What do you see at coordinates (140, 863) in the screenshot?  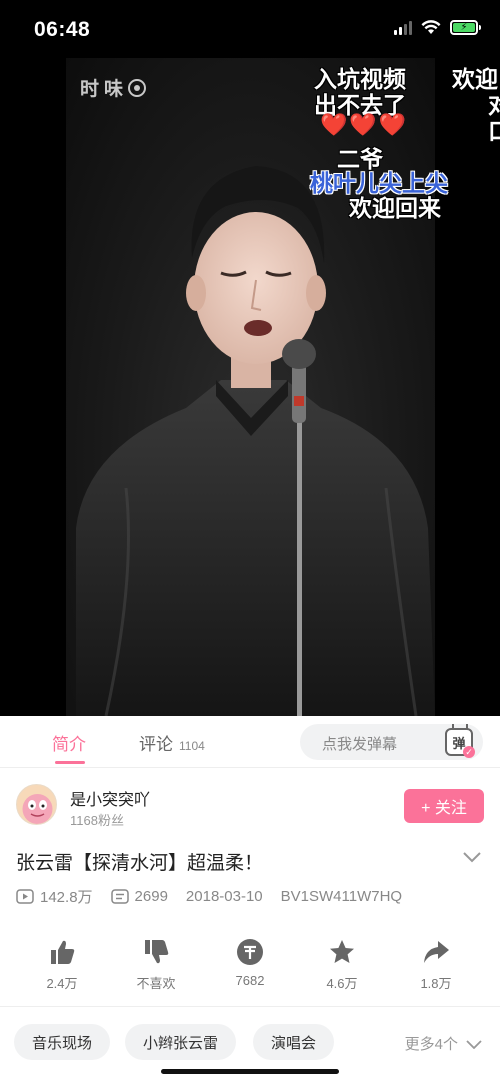 I see `video-title: 张云雷【探清水河】超温柔！` at bounding box center [140, 863].